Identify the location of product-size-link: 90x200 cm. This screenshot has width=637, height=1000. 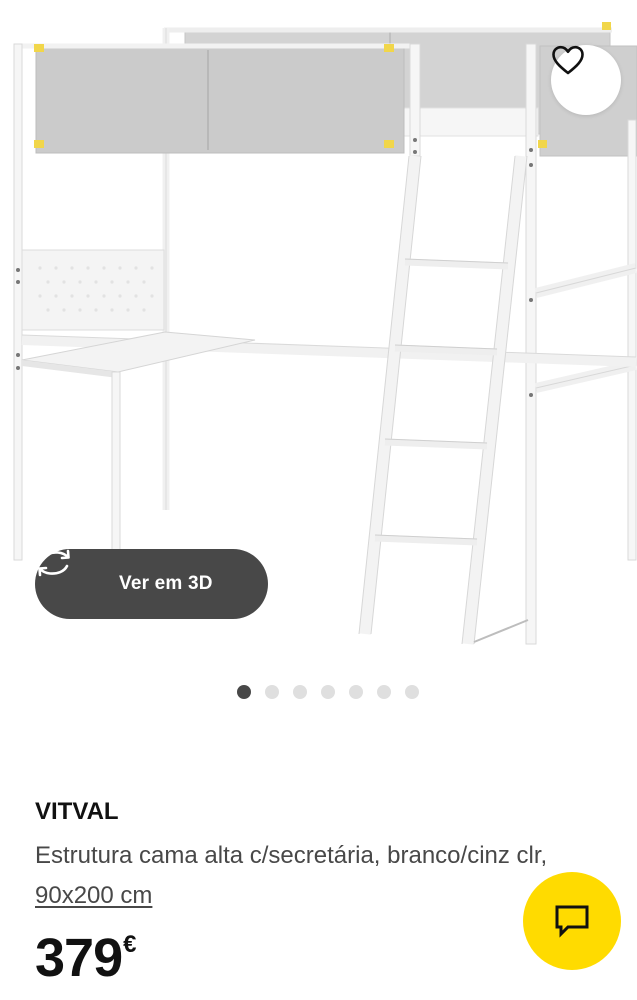
(93, 895).